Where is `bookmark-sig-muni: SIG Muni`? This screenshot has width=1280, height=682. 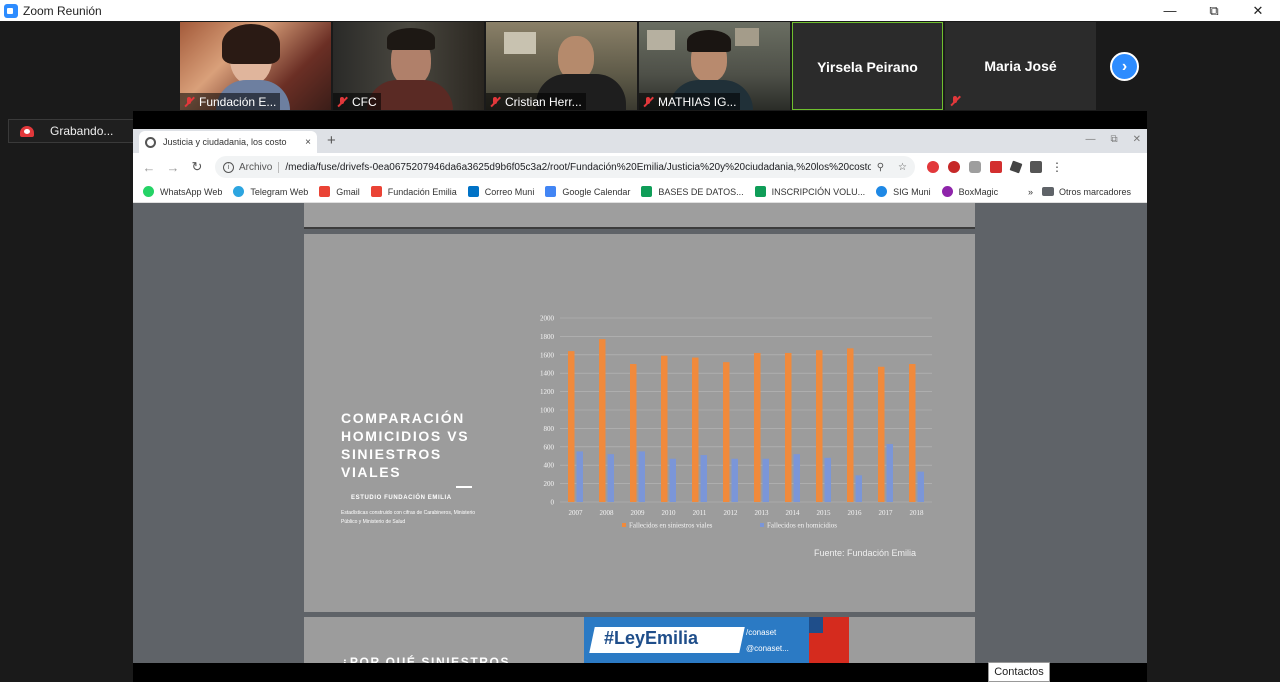 bookmark-sig-muni: SIG Muni is located at coordinates (903, 191).